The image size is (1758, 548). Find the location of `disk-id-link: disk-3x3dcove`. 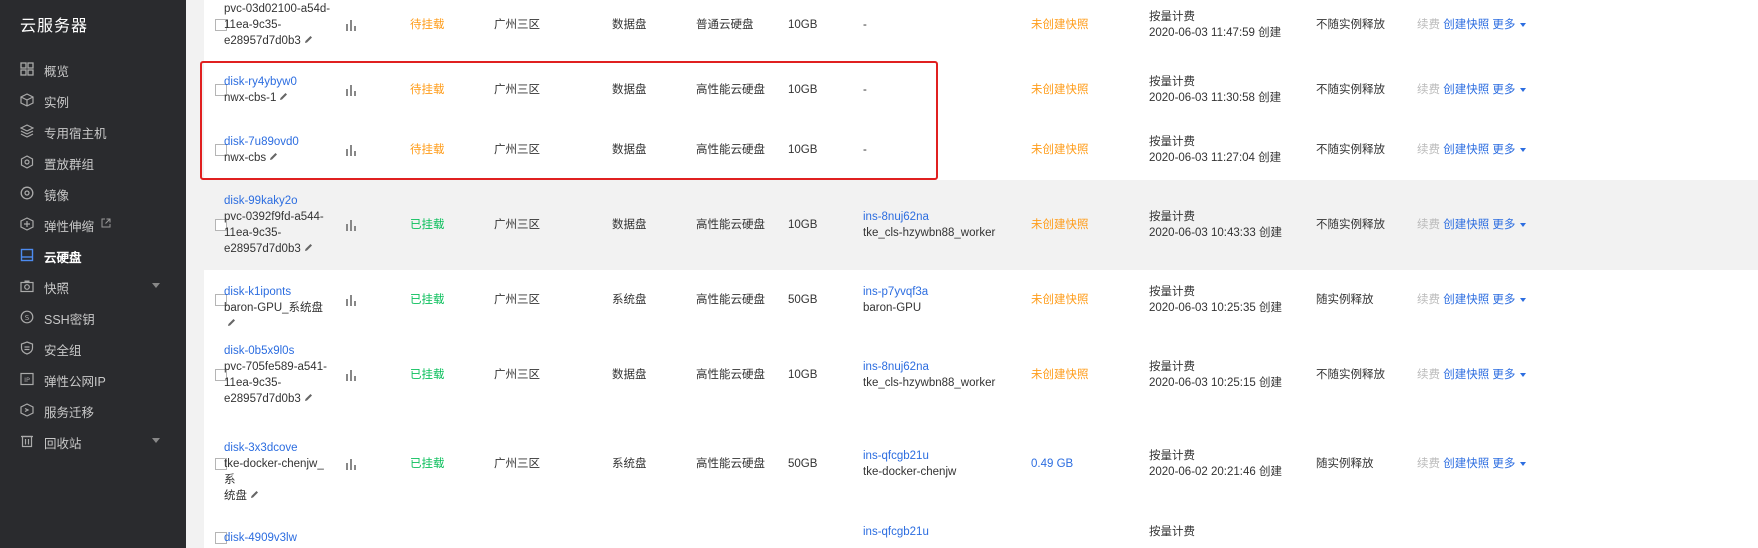

disk-id-link: disk-3x3dcove is located at coordinates (279, 448).